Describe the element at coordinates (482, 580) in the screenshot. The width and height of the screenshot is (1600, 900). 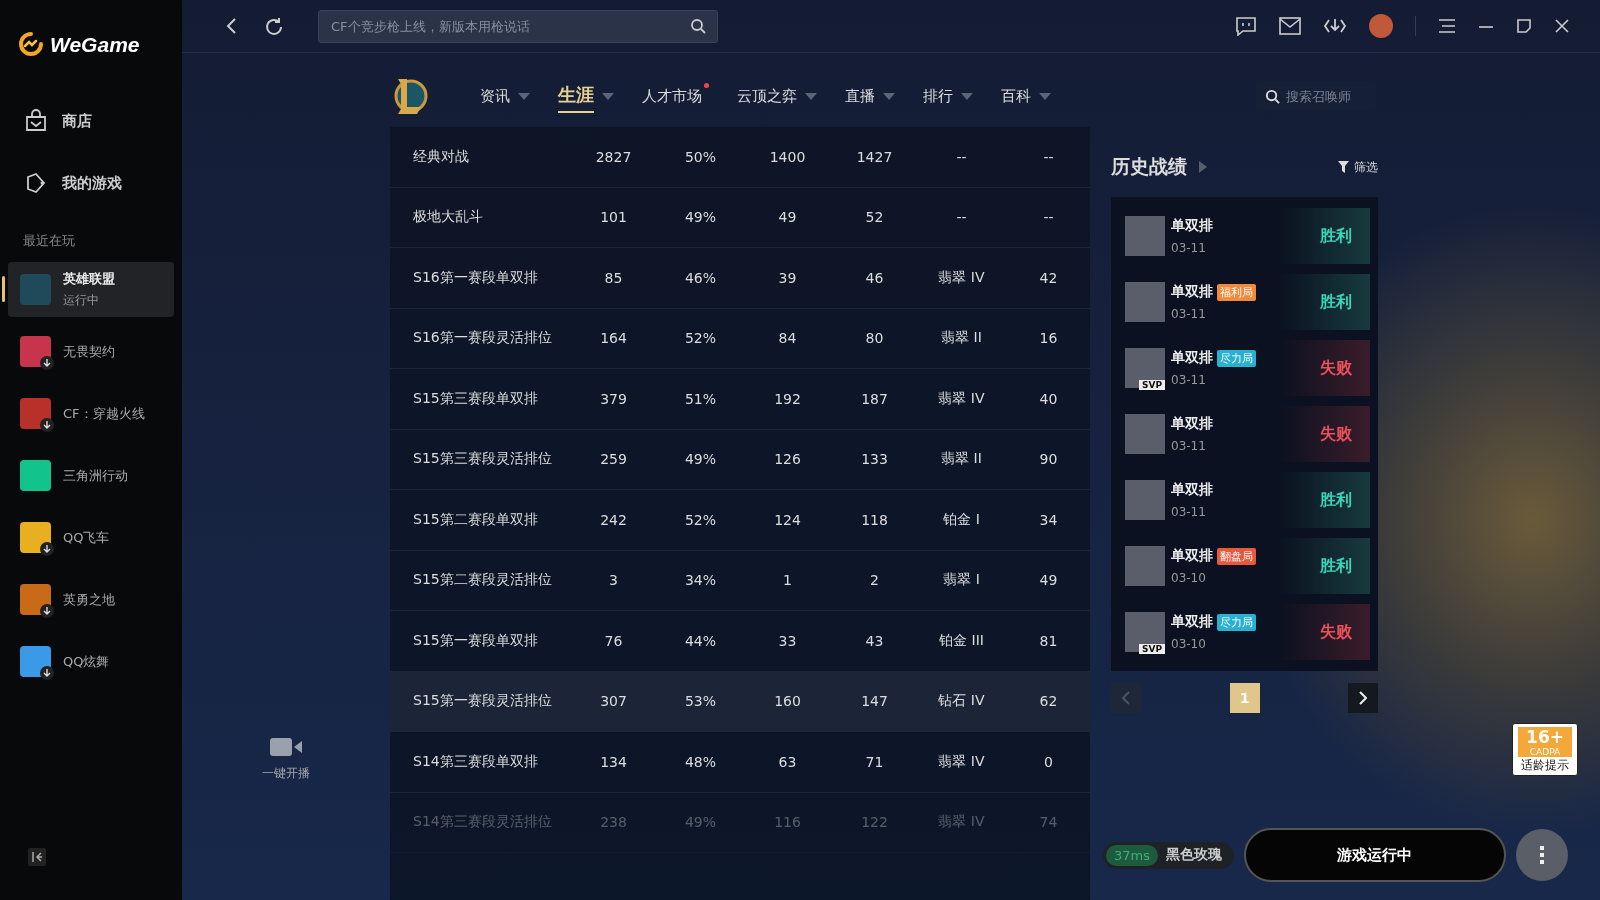
I see `table-cell-text: S15第二赛段灵活排位` at that location.